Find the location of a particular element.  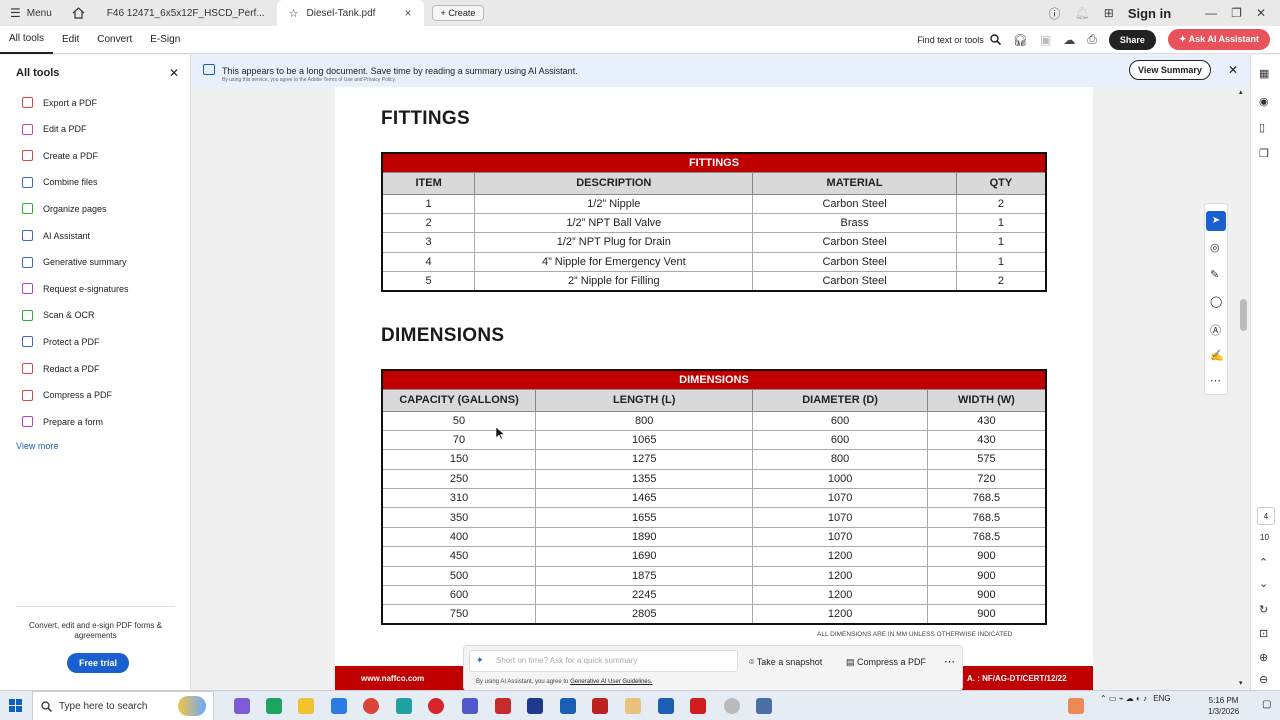

panel-toggle-icon: ▦ is located at coordinates (1264, 73).